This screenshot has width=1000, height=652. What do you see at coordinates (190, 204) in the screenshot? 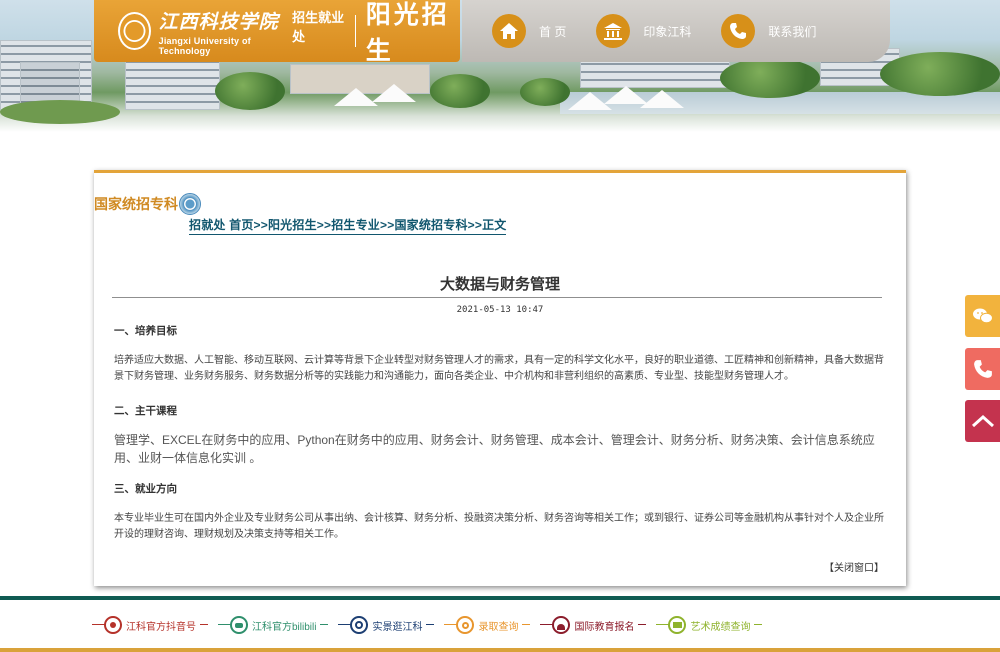
I see `emblem-icon` at bounding box center [190, 204].